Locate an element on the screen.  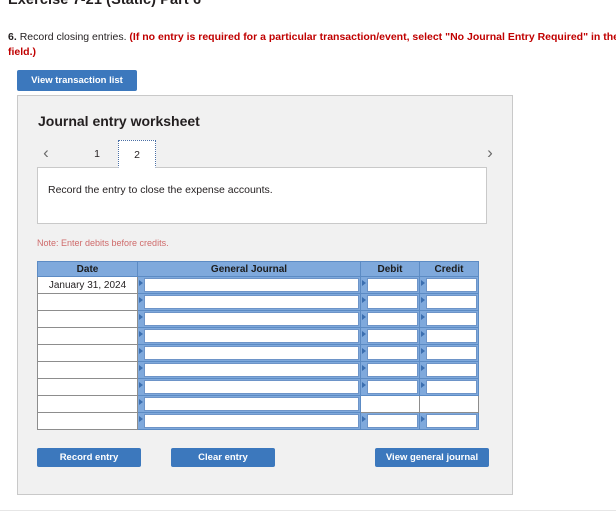
record-entry-button: Record entry is located at coordinates (89, 457).